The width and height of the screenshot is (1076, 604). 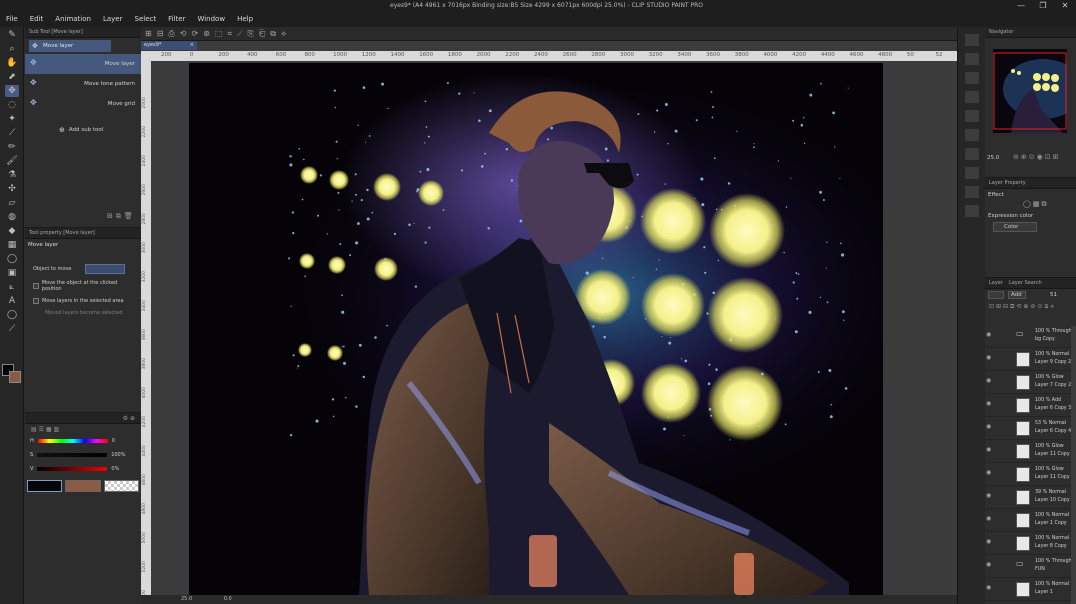 What do you see at coordinates (146, 19) in the screenshot?
I see `menu-select: Select` at bounding box center [146, 19].